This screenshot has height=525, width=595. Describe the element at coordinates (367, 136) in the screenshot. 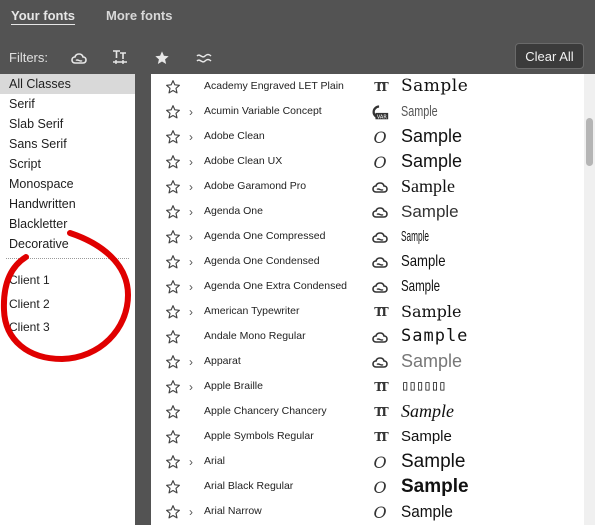

I see `font-row: › Adobe Clean O Sample` at that location.